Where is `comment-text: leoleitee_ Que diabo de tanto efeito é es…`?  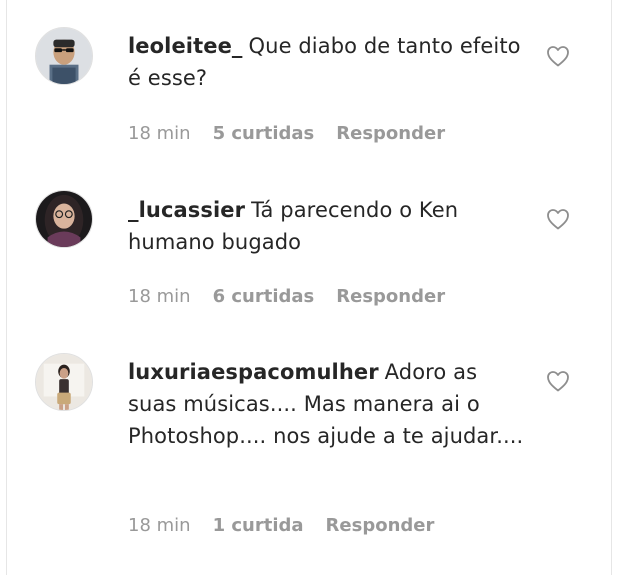 comment-text: leoleitee_ Que diabo de tanto efeito é es… is located at coordinates (328, 62).